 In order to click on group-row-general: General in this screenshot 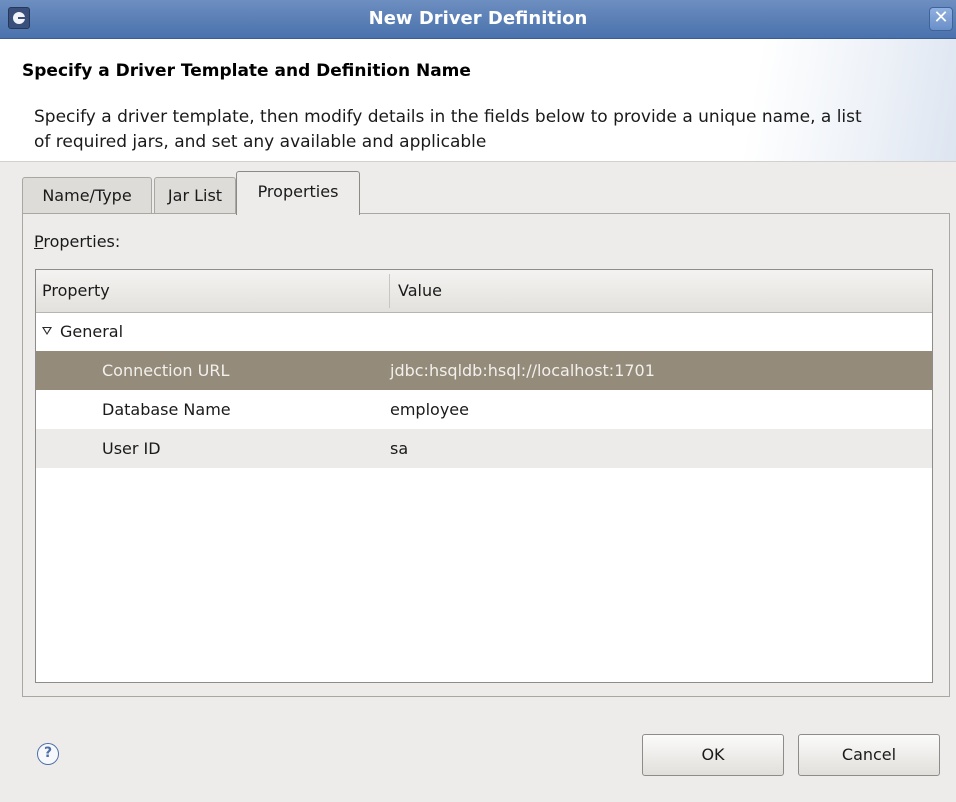, I will do `click(484, 331)`.